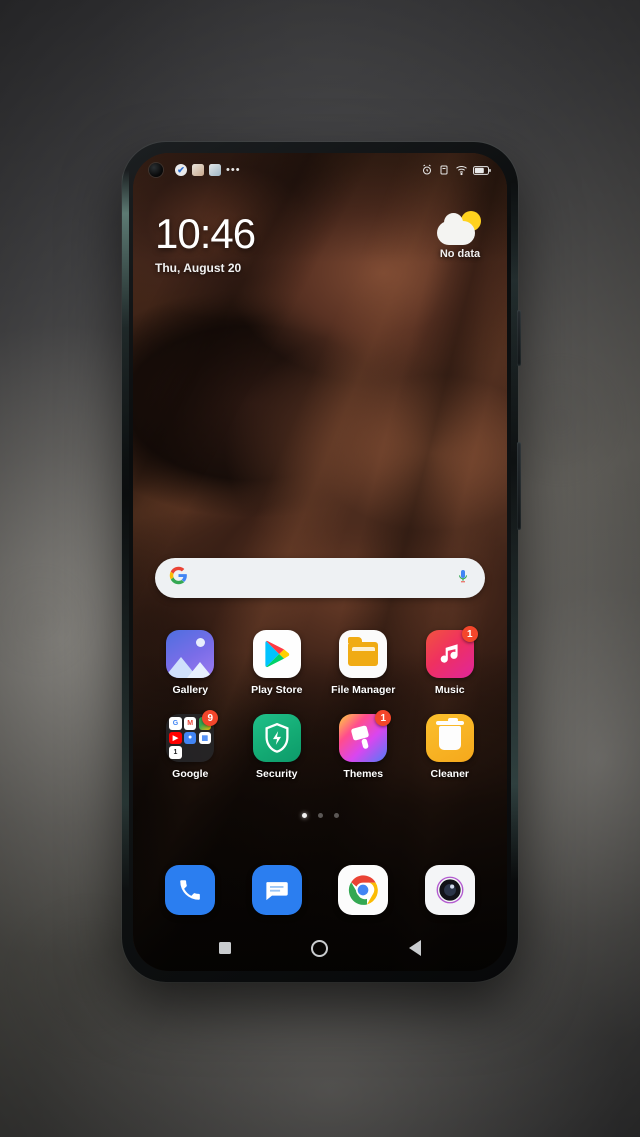 The height and width of the screenshot is (1137, 640). I want to click on alarm-icon, so click(427, 170).